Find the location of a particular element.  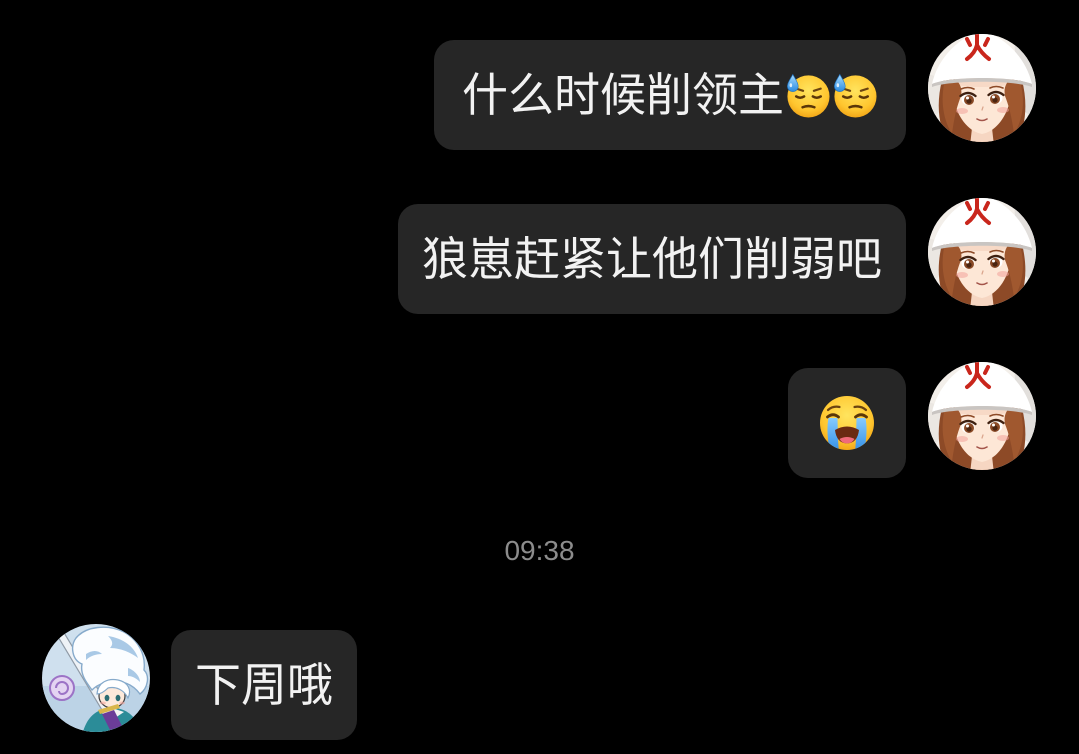

message-row-outgoing: 狼崽赶紧让他们削弱吧 is located at coordinates (717, 256).